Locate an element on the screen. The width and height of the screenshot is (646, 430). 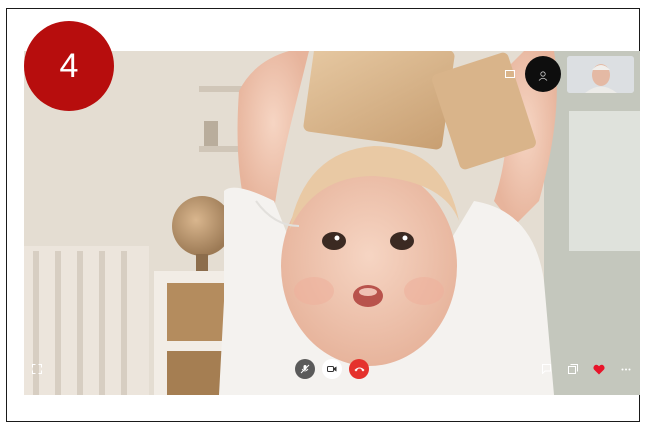
mute-button is located at coordinates (305, 369).